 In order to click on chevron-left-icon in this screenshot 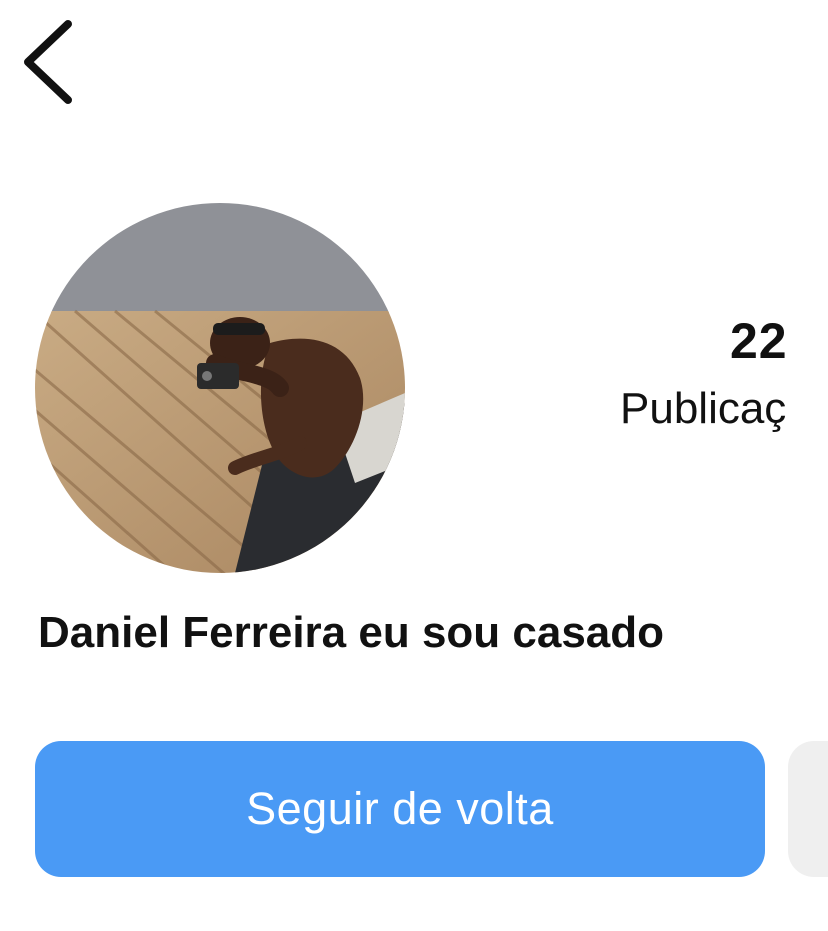, I will do `click(54, 64)`.